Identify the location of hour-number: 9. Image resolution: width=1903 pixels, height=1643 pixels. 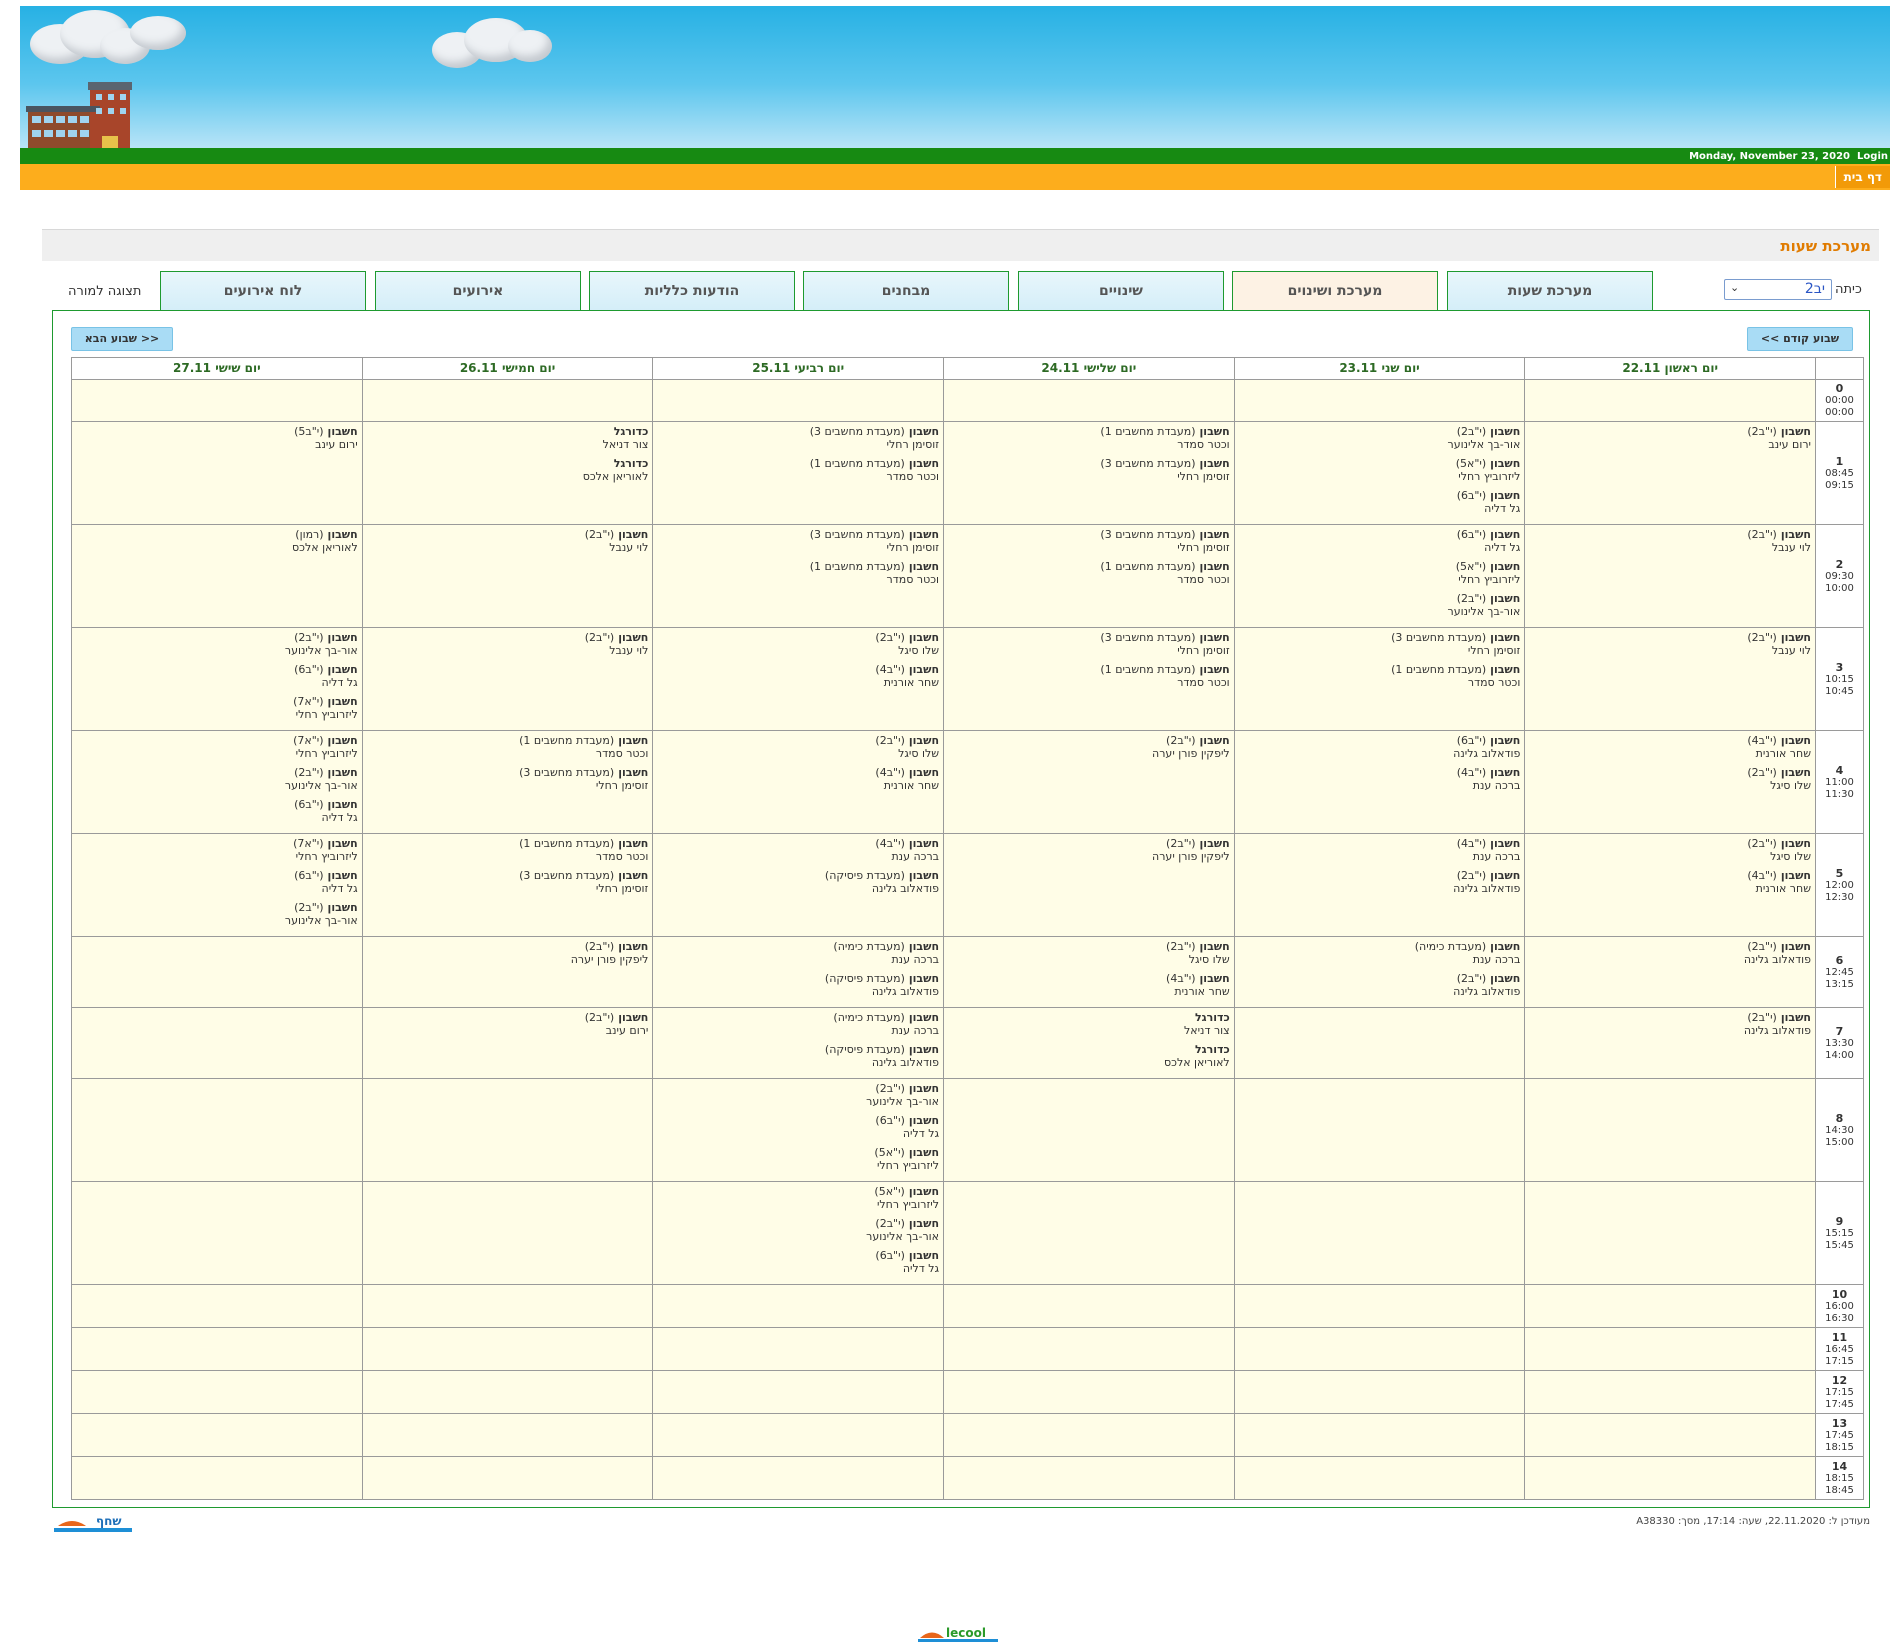
(1839, 1221).